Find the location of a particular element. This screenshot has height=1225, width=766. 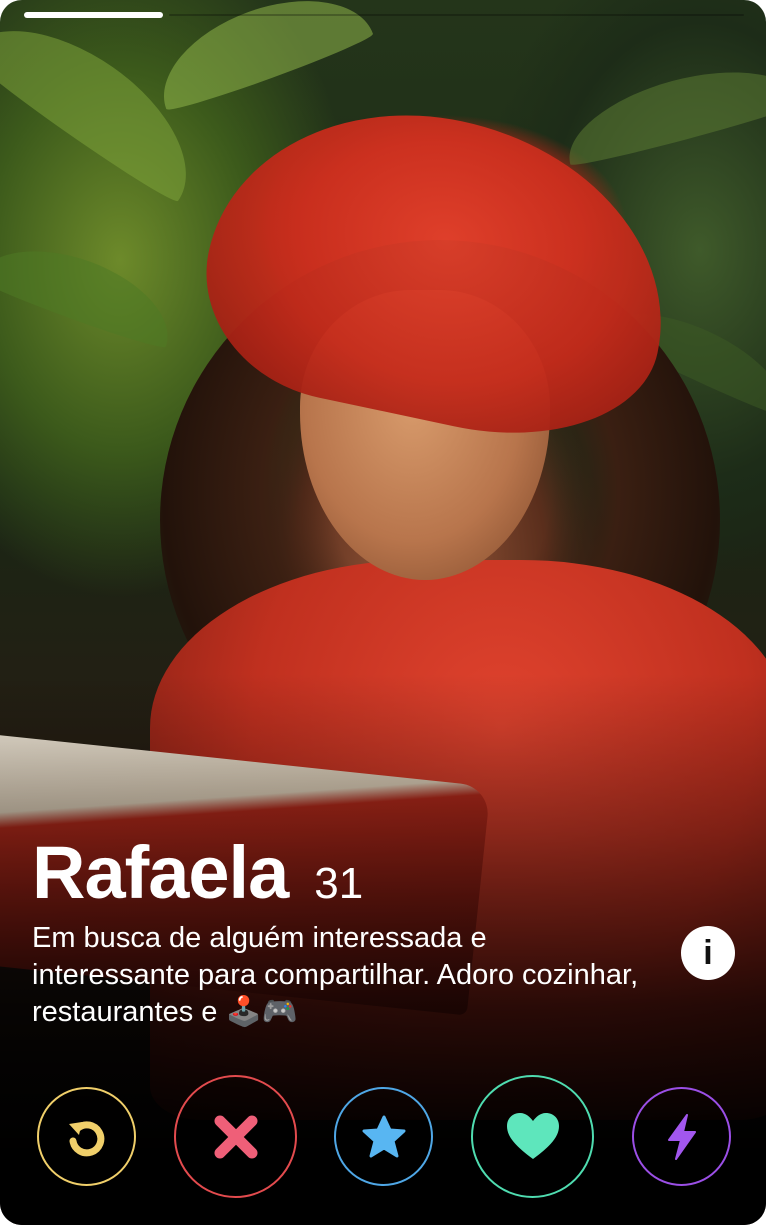

rewind-icon is located at coordinates (86, 1138).